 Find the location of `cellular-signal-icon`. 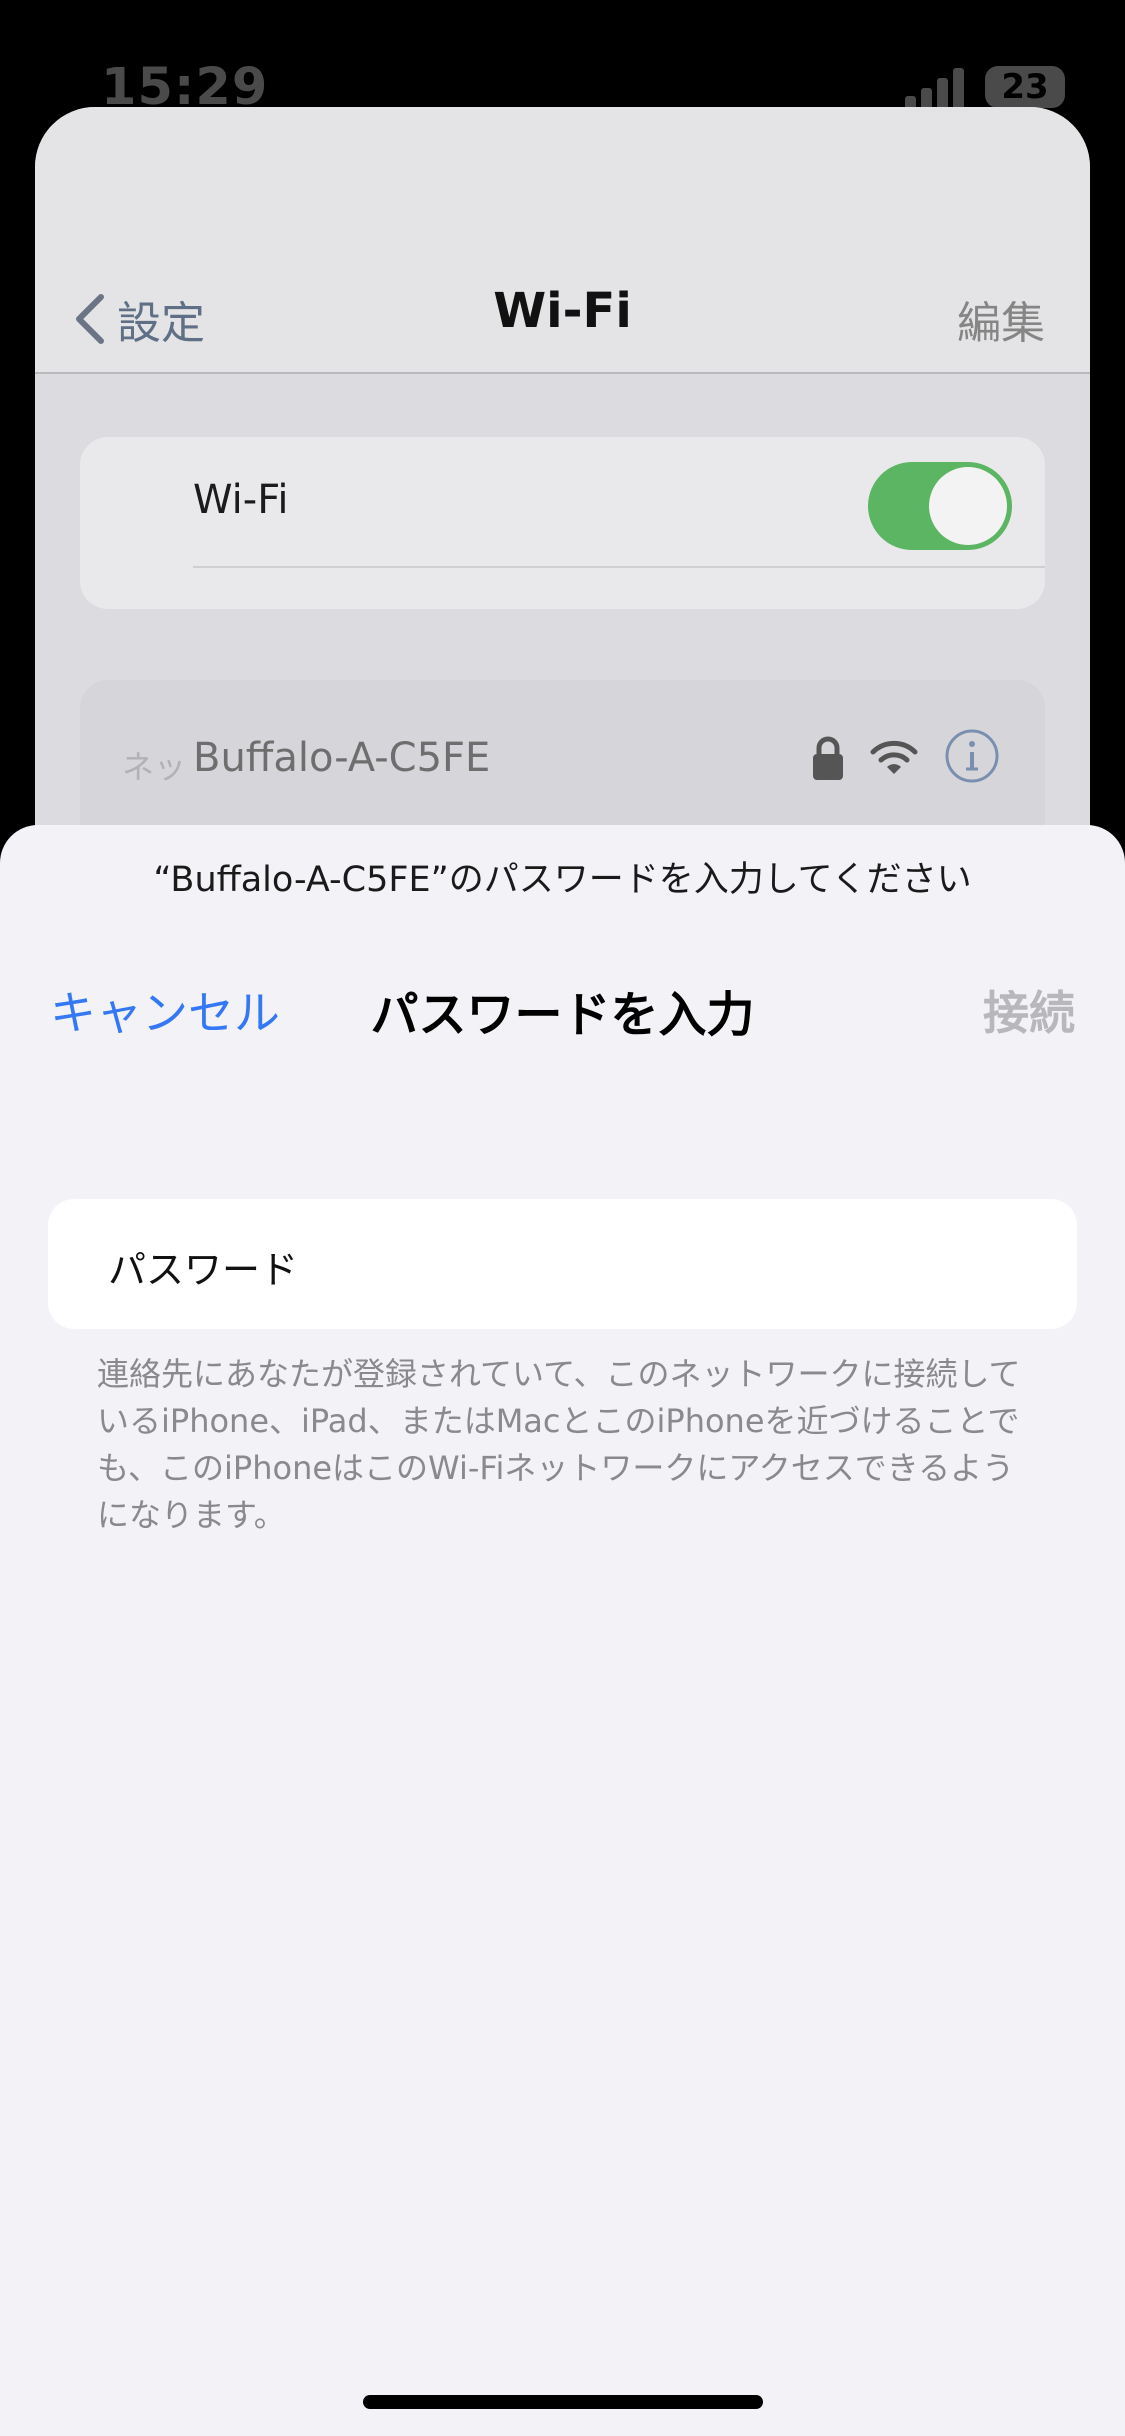

cellular-signal-icon is located at coordinates (935, 88).